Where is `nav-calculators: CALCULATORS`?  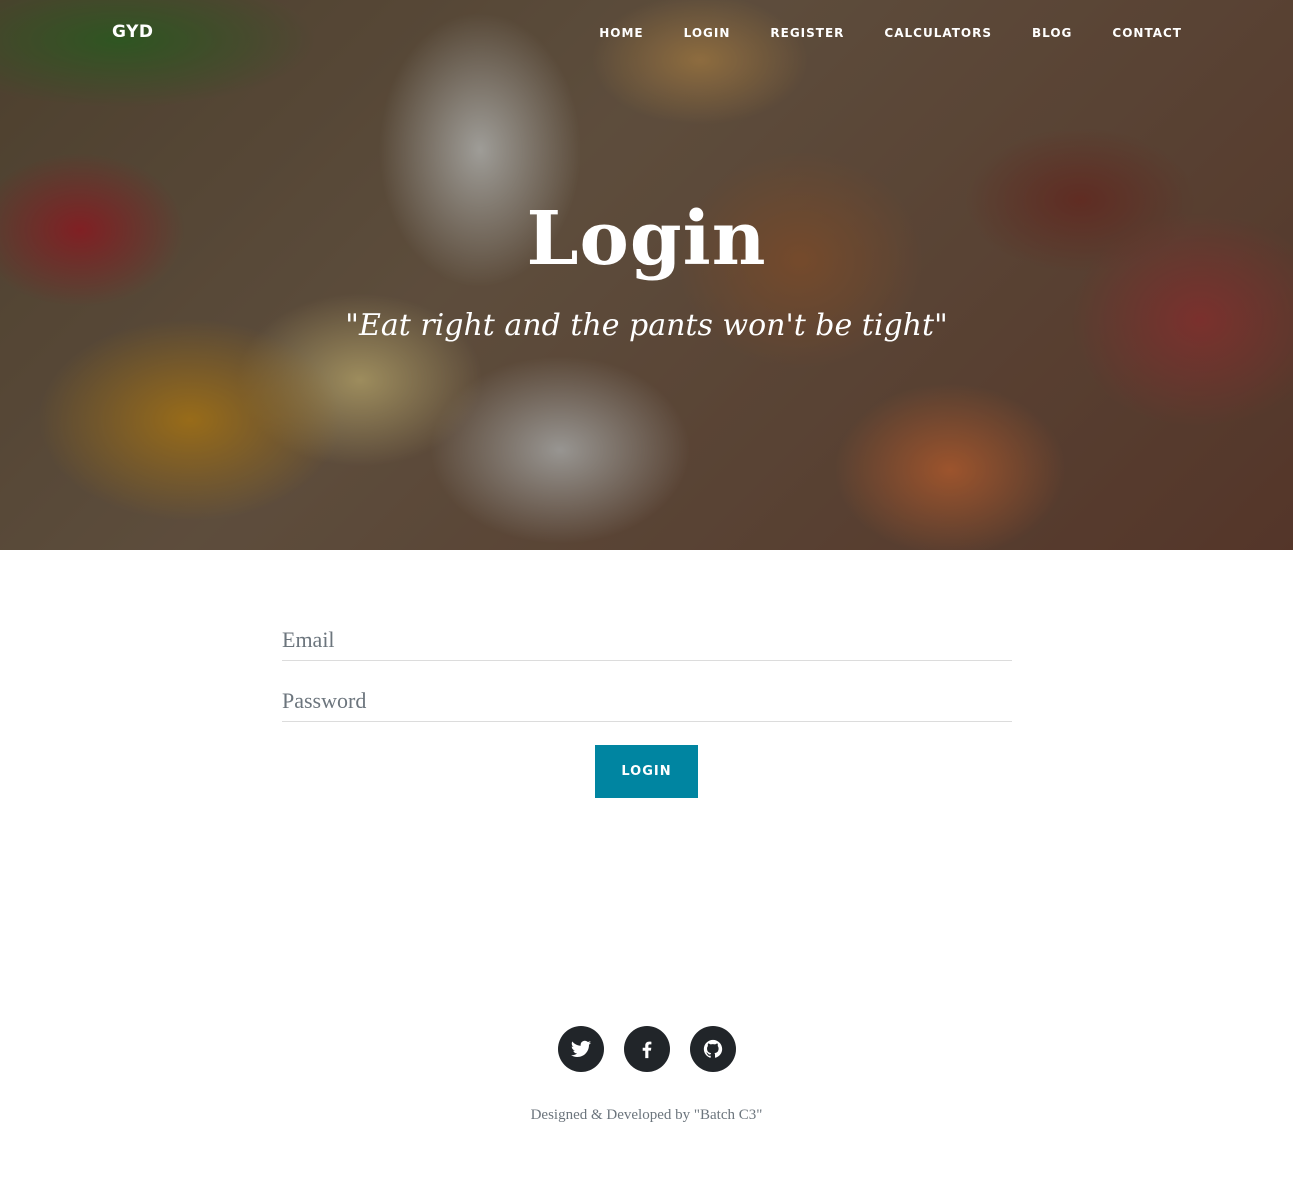 nav-calculators: CALCULATORS is located at coordinates (938, 33).